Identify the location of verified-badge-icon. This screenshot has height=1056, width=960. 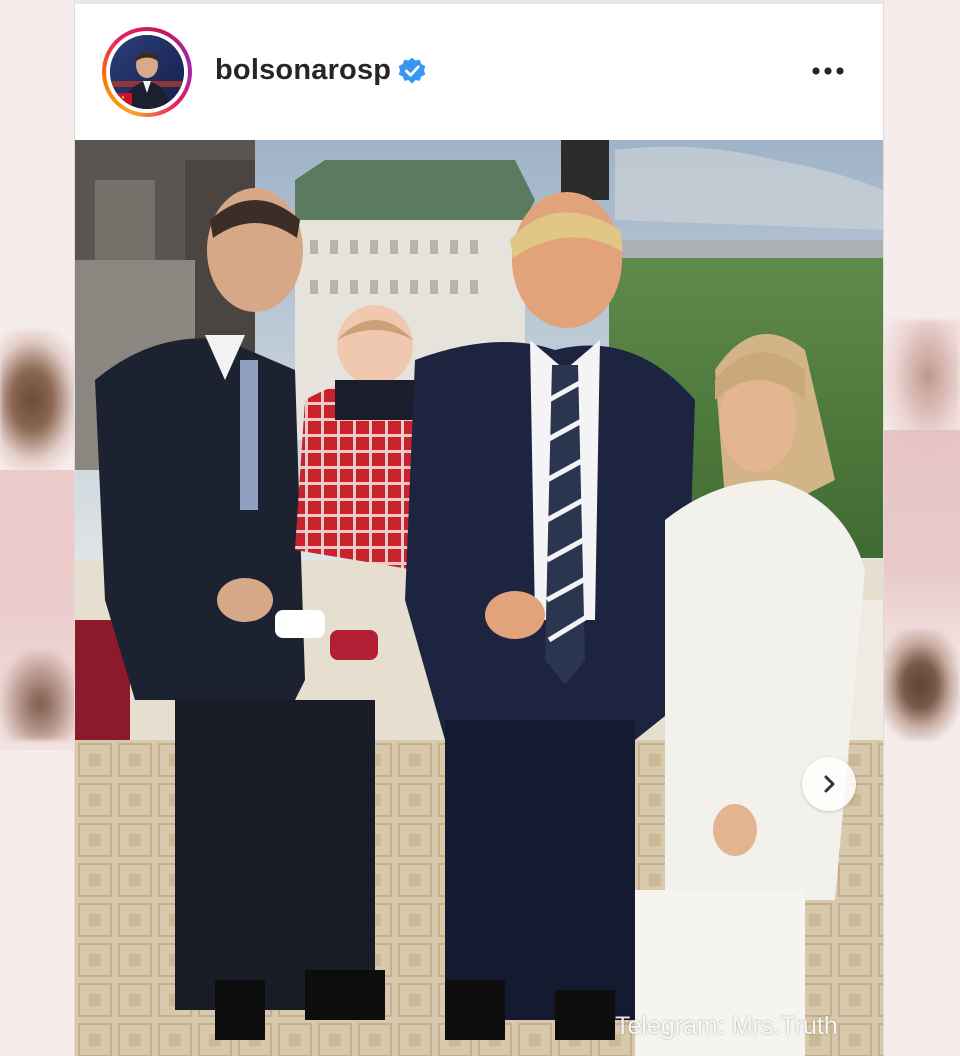
(412, 70).